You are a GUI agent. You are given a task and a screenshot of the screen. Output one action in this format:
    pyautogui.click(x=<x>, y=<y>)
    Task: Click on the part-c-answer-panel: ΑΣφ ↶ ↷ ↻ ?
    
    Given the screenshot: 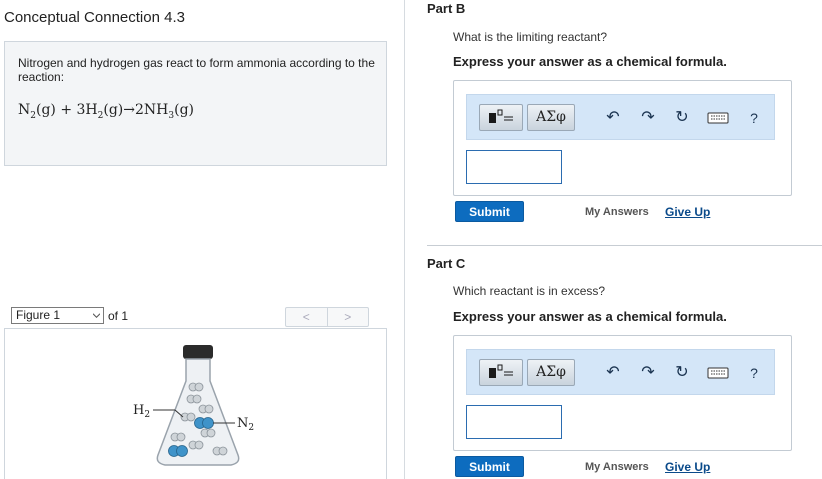 What is the action you would take?
    pyautogui.click(x=622, y=393)
    